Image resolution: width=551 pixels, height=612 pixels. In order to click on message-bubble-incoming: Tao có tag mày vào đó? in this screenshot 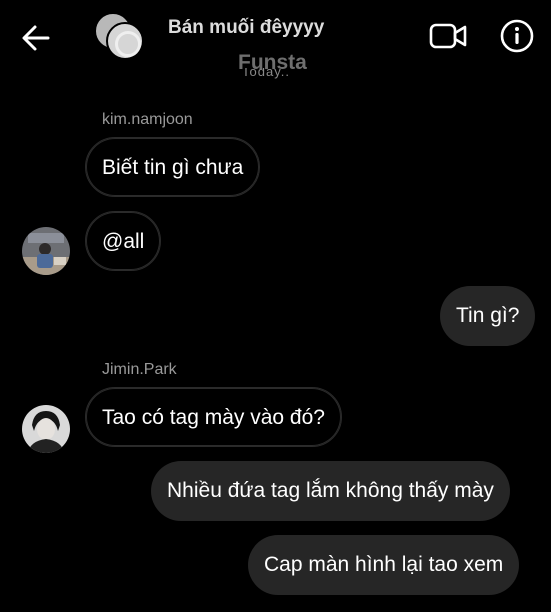, I will do `click(213, 417)`.